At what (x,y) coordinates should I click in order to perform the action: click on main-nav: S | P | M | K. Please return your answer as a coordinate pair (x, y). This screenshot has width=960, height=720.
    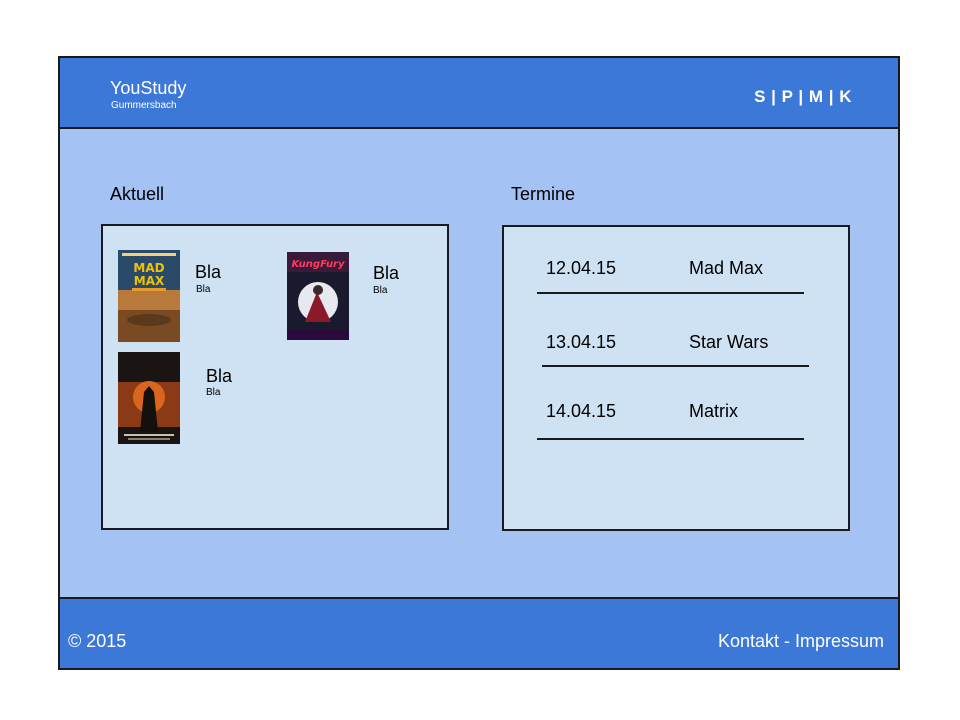
    Looking at the image, I should click on (803, 97).